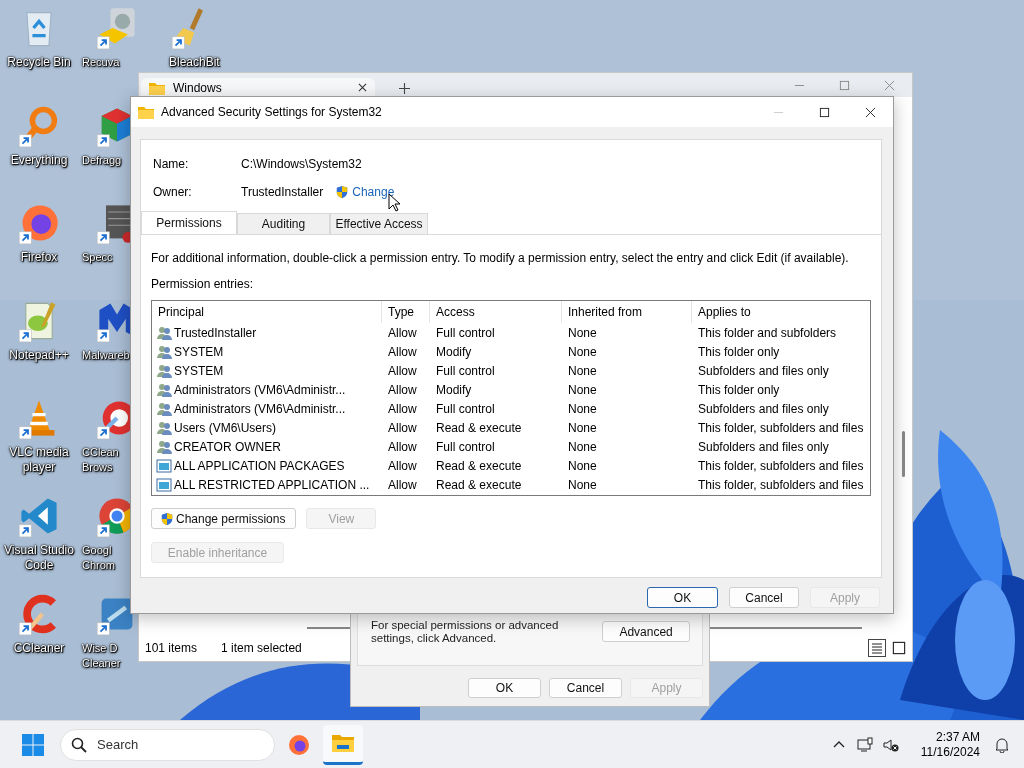 The image size is (1024, 768). I want to click on tab: Permissions, so click(189, 222).